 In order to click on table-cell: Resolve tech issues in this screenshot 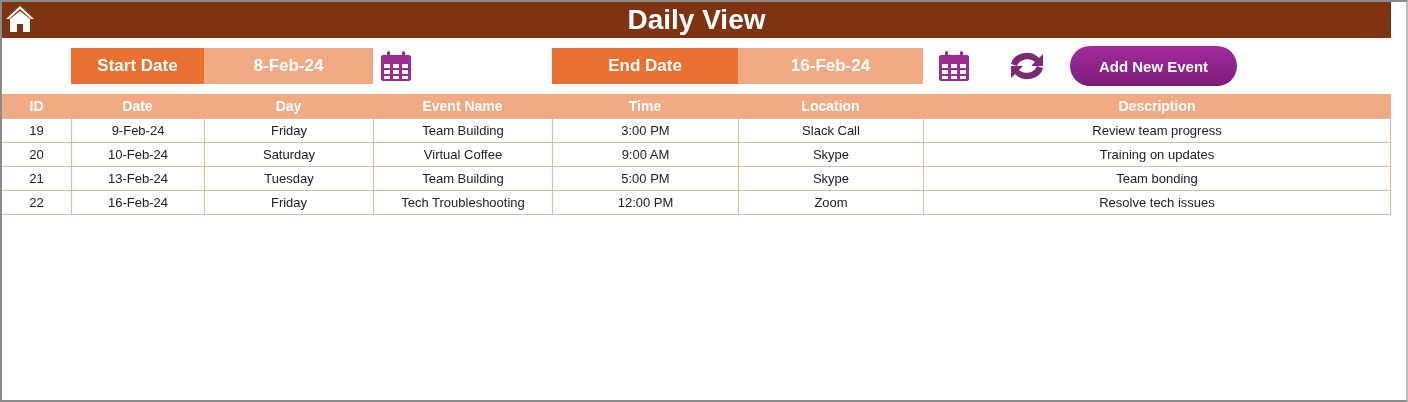, I will do `click(1157, 202)`.